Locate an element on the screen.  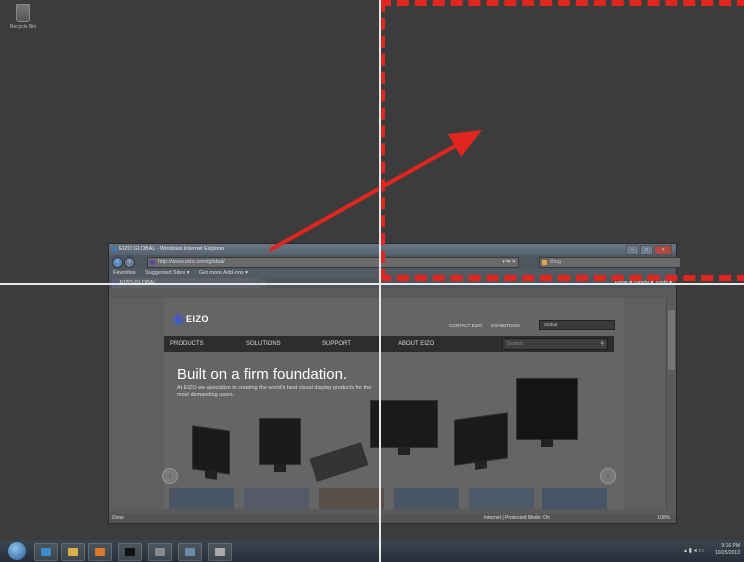
crosshair-vertical-line is located at coordinates (380, 281).